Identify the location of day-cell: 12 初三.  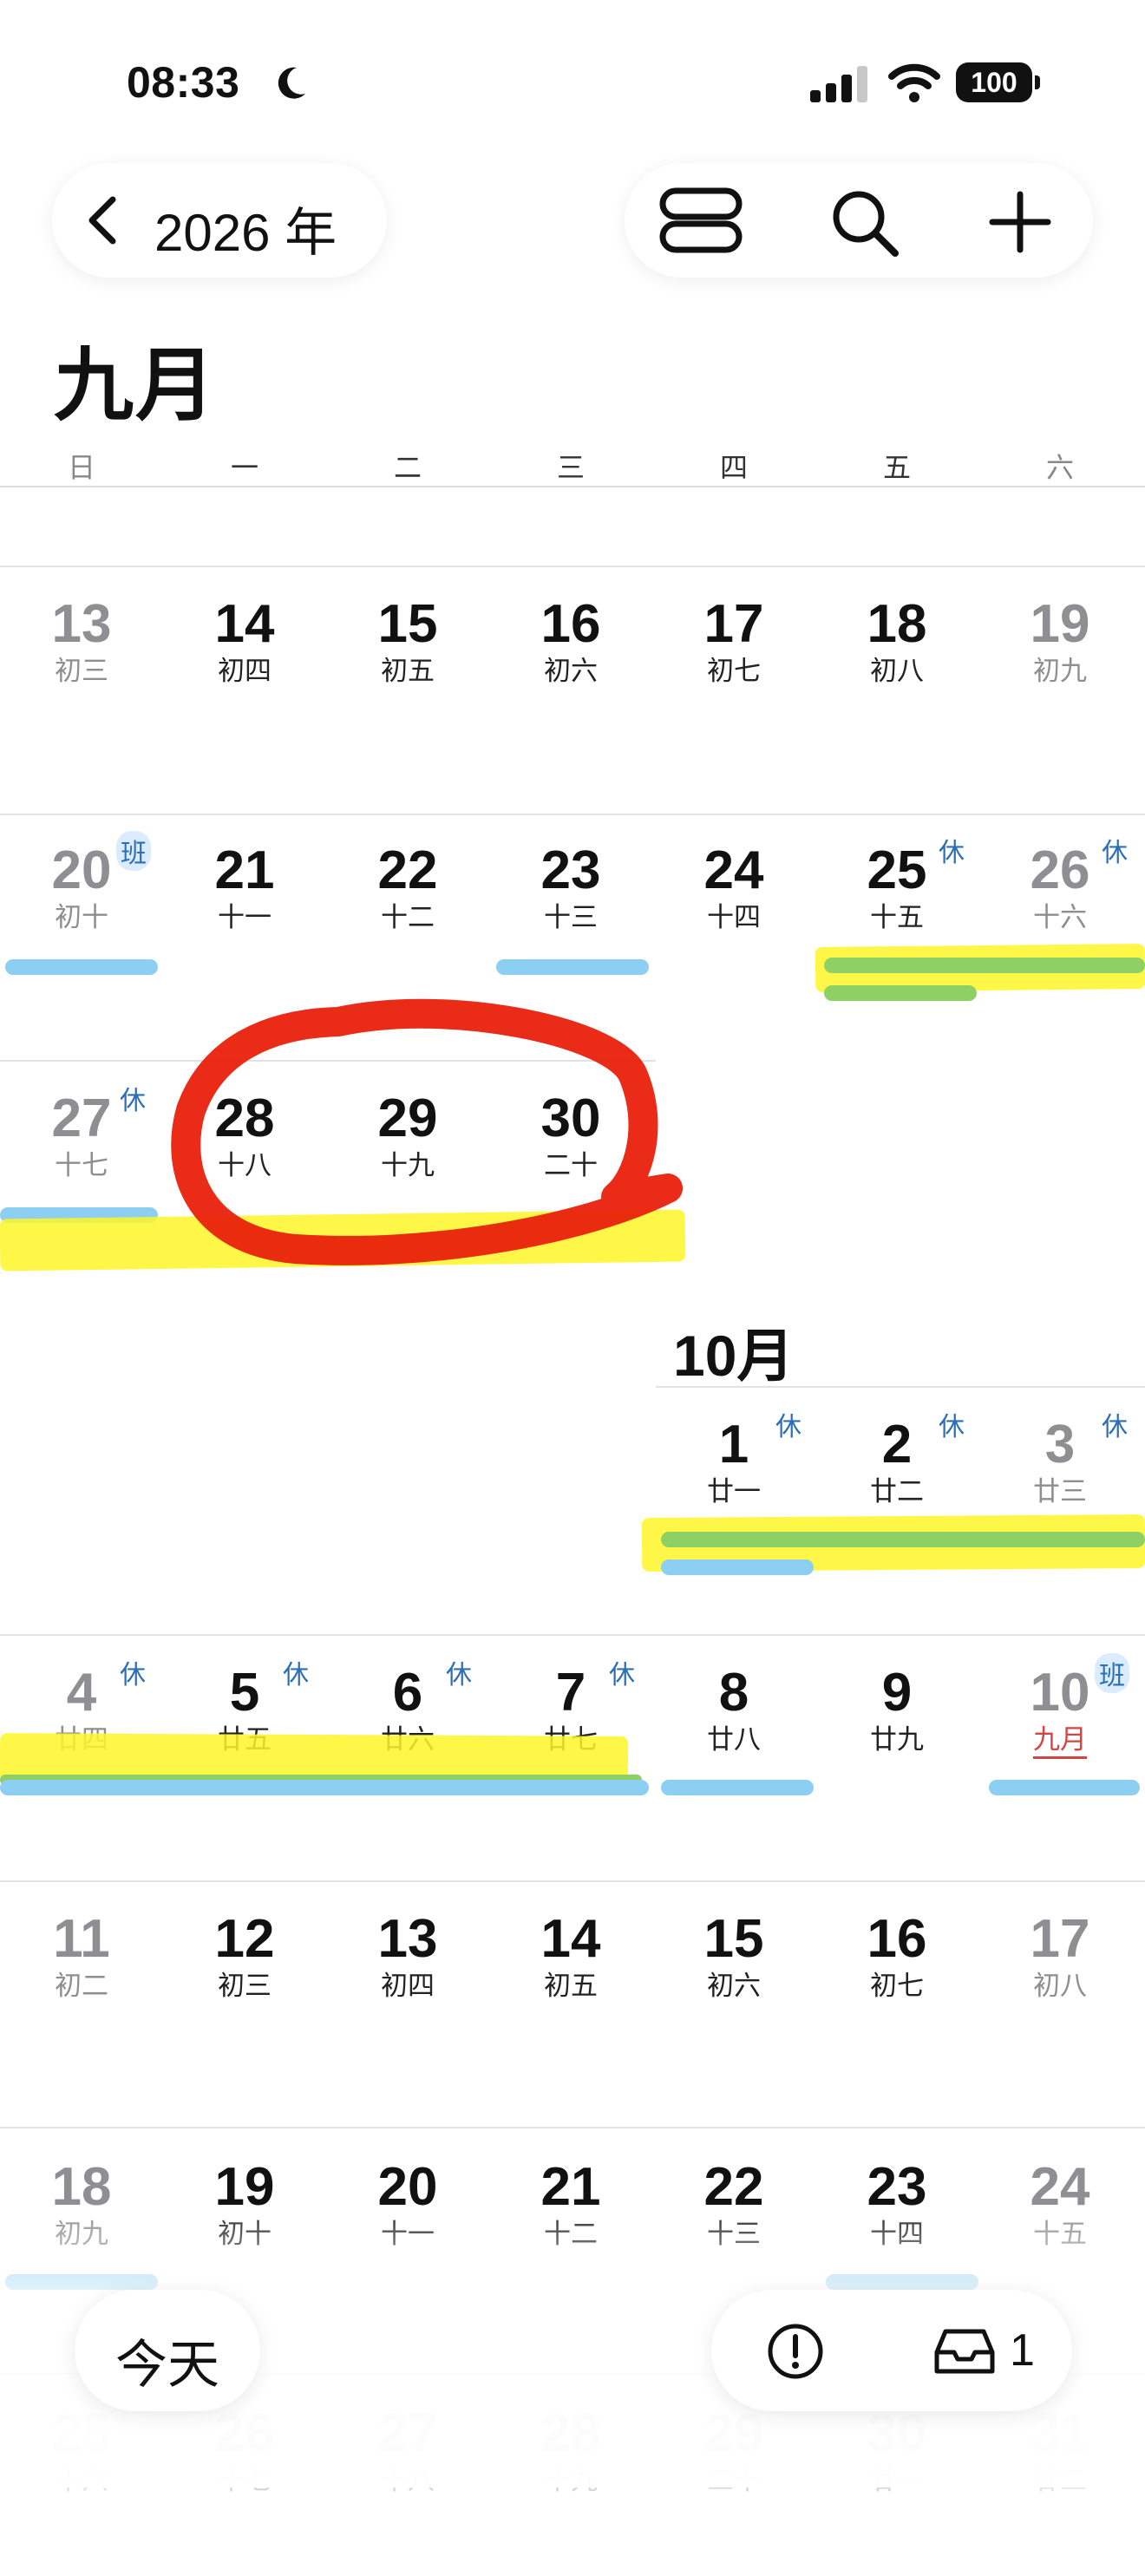
(244, 1995).